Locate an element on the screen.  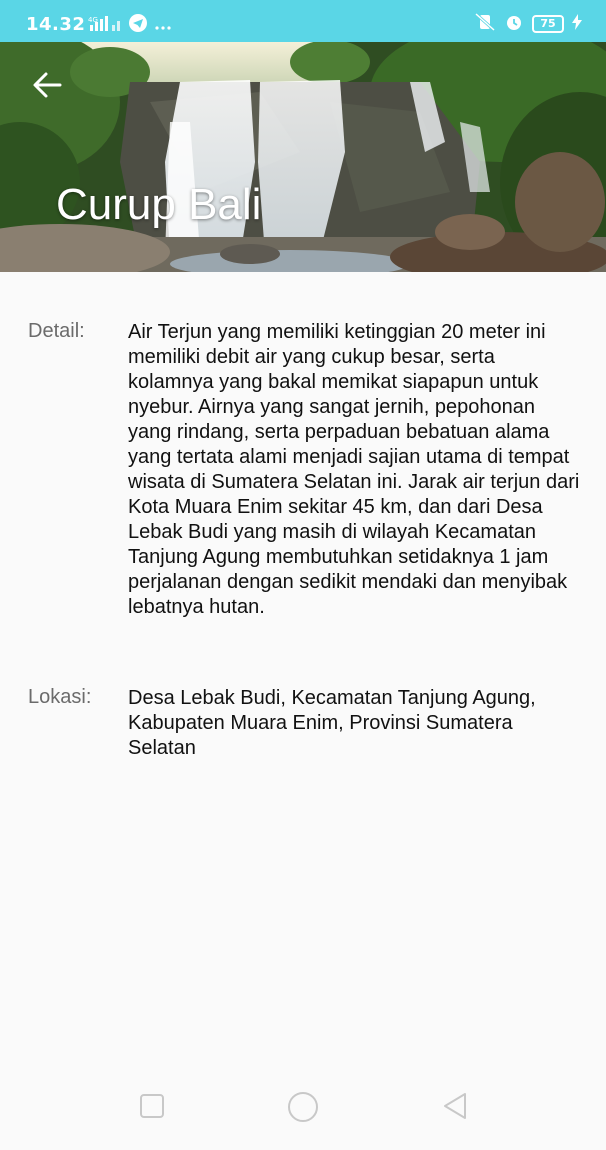
alarm-icon is located at coordinates (514, 24).